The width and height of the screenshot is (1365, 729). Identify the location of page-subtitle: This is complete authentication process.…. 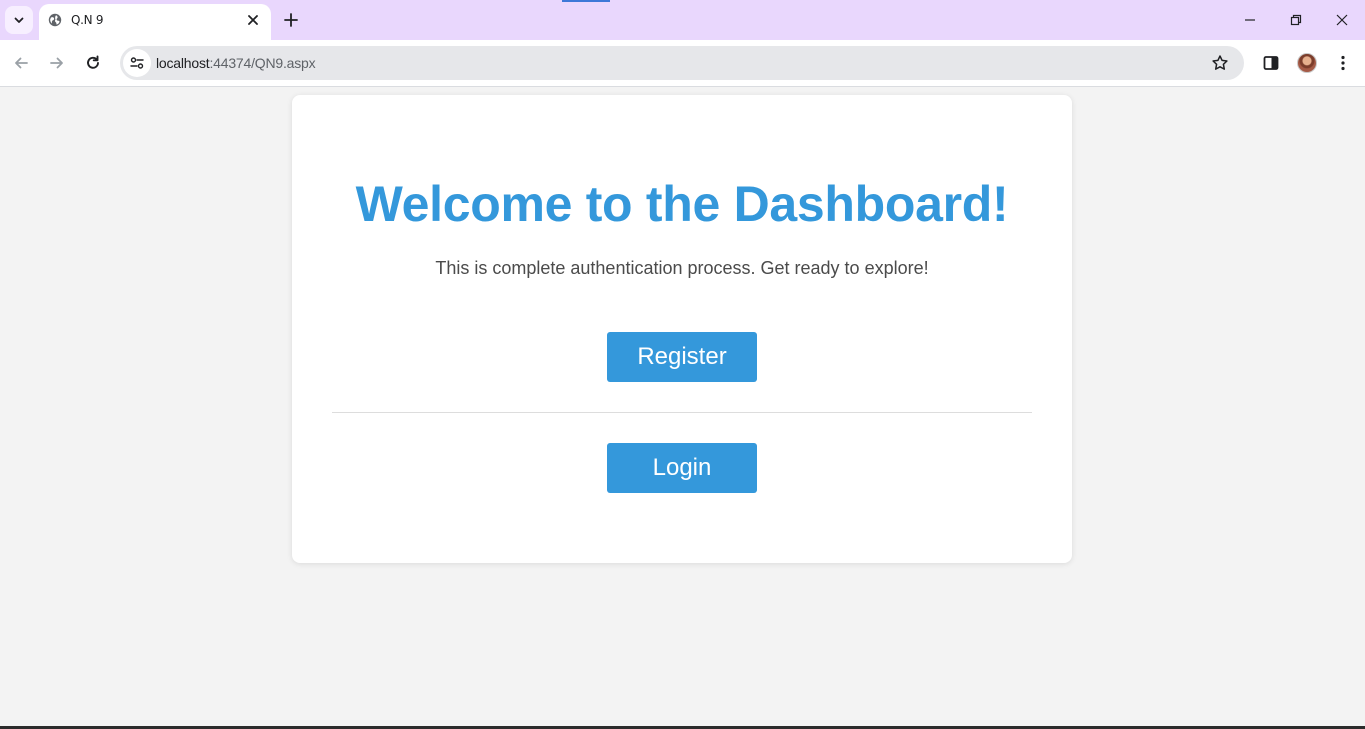
(682, 268).